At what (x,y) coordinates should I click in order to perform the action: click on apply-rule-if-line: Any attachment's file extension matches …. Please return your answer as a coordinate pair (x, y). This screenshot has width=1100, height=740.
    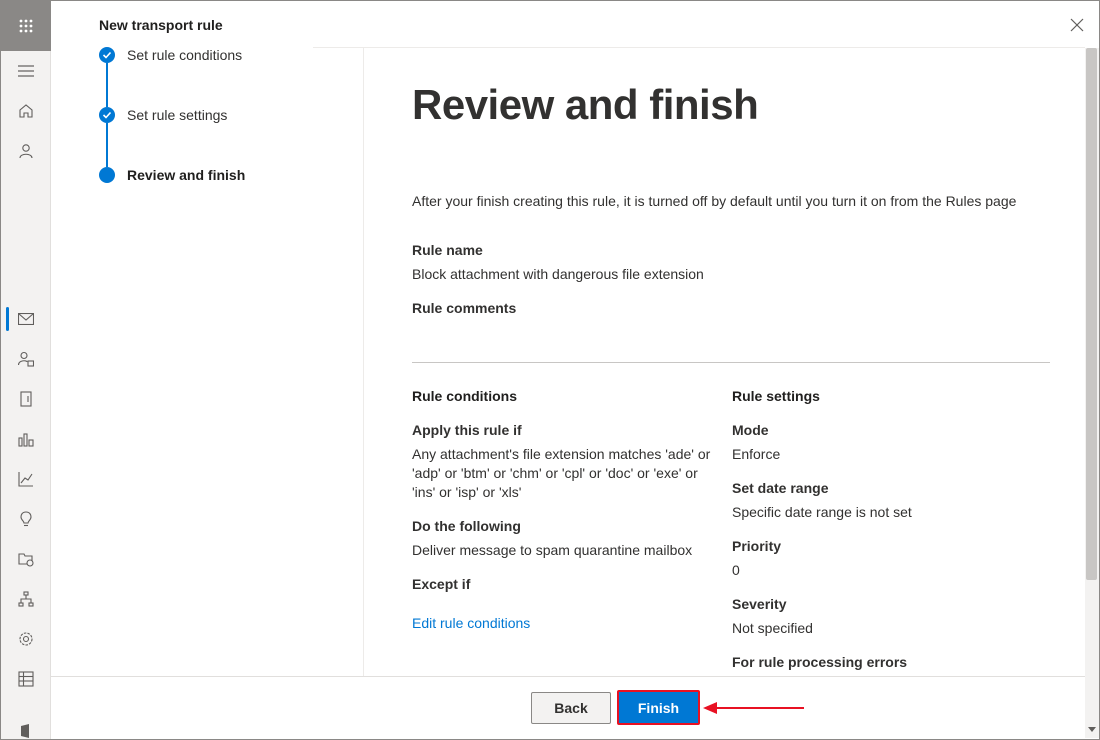
    Looking at the image, I should click on (561, 454).